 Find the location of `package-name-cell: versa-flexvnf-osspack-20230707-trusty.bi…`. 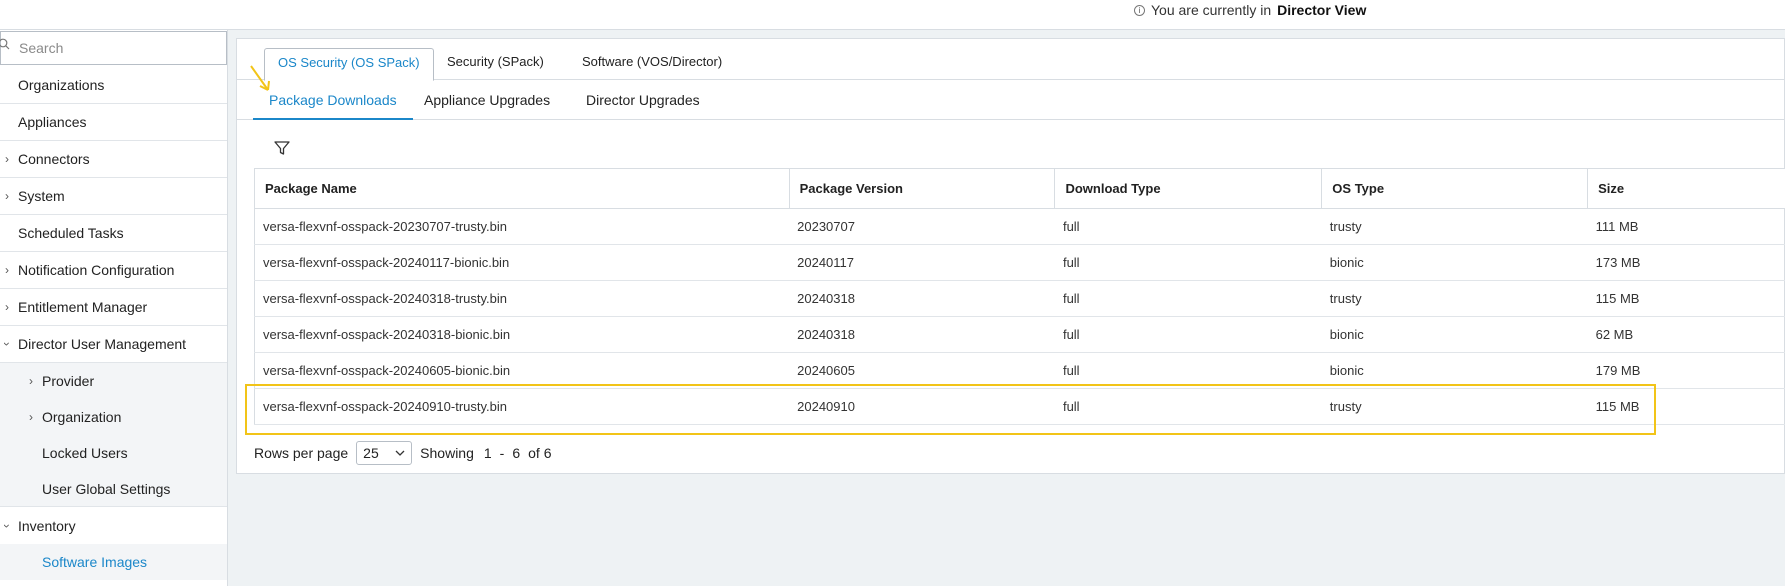

package-name-cell: versa-flexvnf-osspack-20230707-trusty.bi… is located at coordinates (522, 226).